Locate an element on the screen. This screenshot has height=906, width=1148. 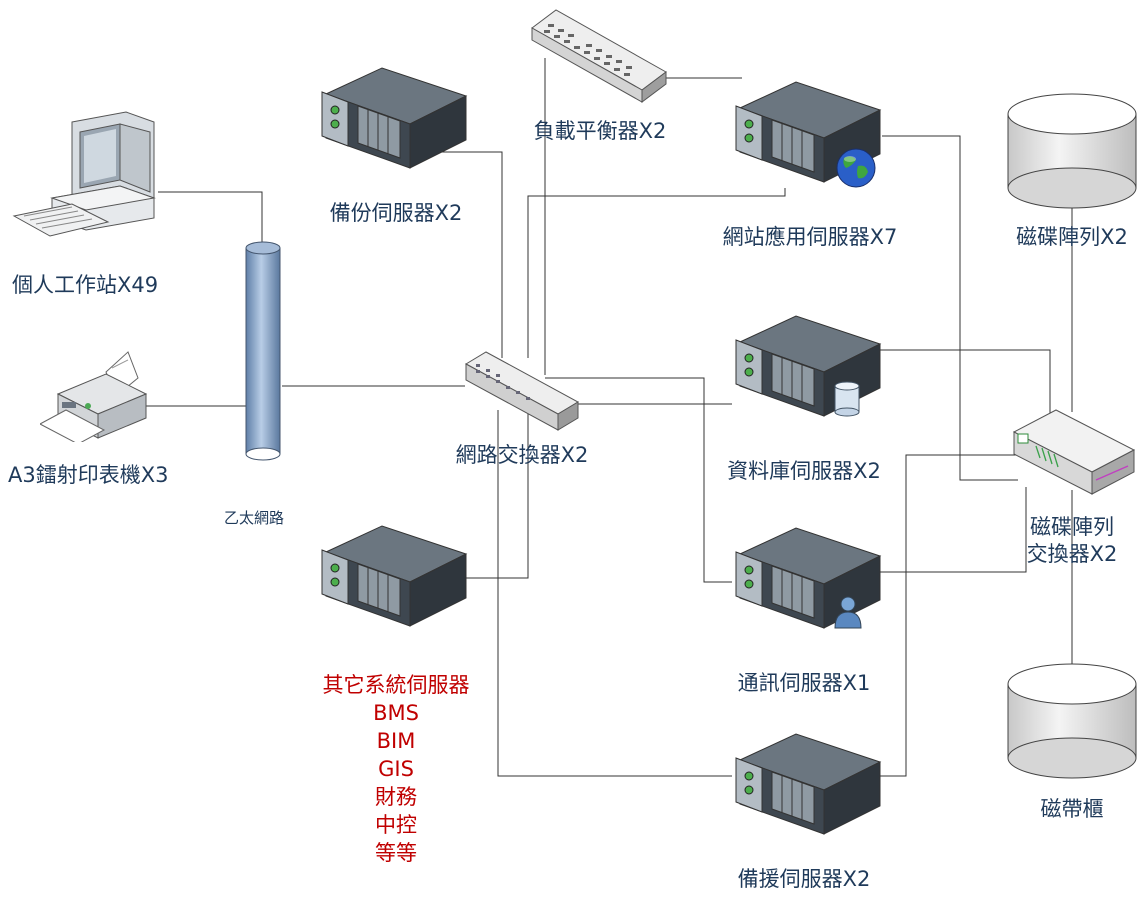
workstation-computer-icon is located at coordinates (84, 174).